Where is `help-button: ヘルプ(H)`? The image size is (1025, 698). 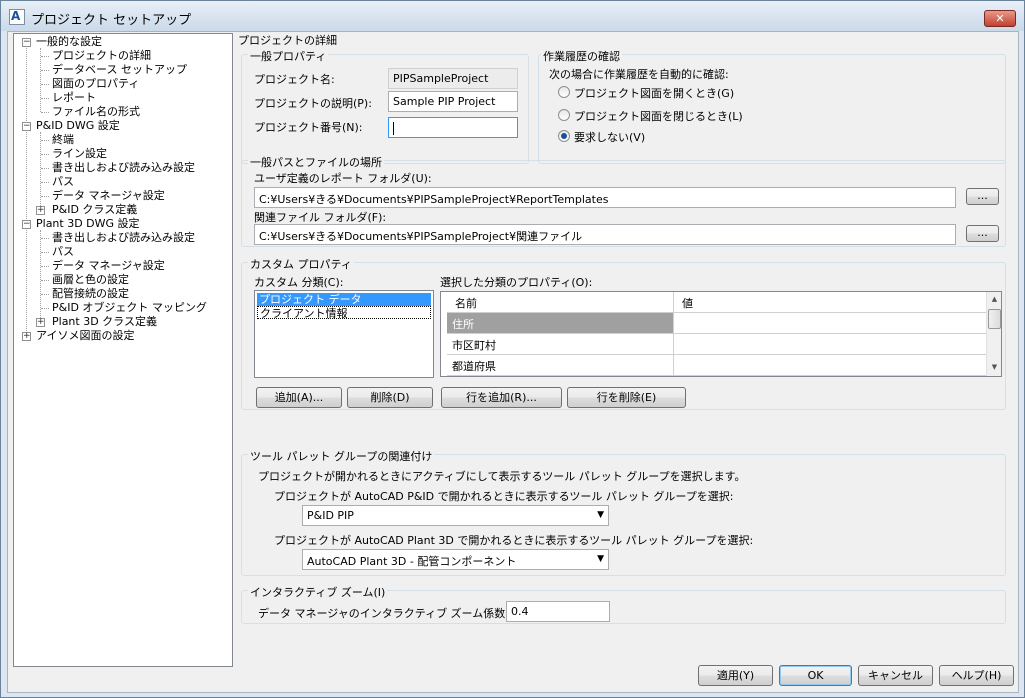 help-button: ヘルプ(H) is located at coordinates (976, 675).